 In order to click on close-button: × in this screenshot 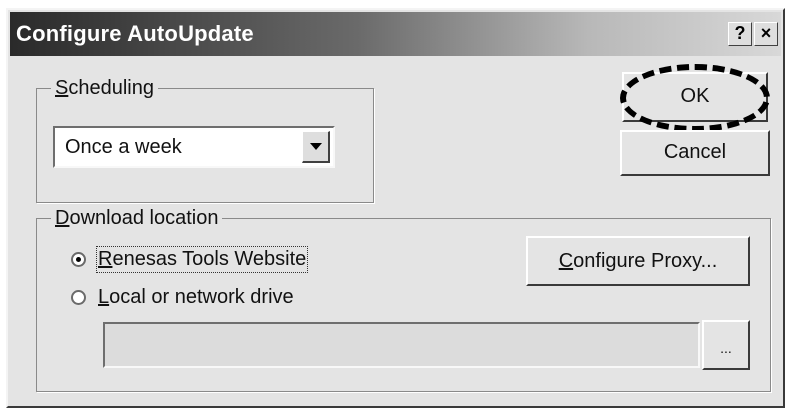, I will do `click(766, 34)`.